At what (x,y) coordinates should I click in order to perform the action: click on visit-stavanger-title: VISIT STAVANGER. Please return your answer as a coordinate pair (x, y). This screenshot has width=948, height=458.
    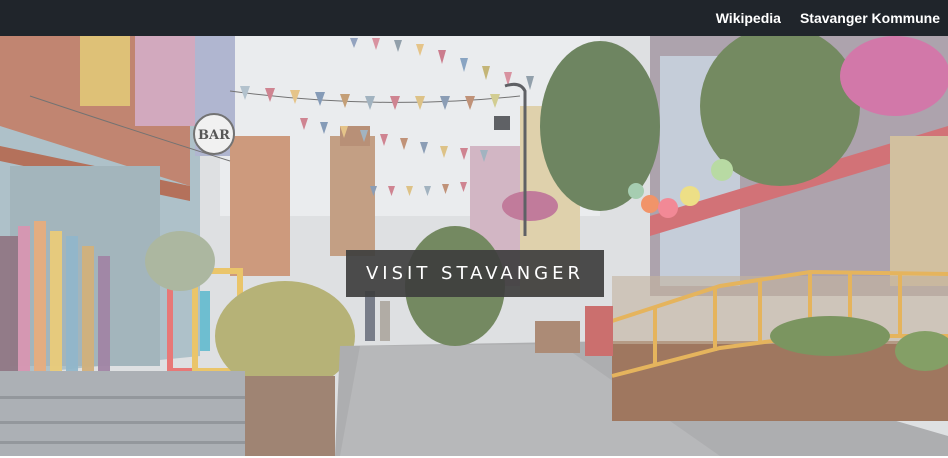
    Looking at the image, I should click on (475, 273).